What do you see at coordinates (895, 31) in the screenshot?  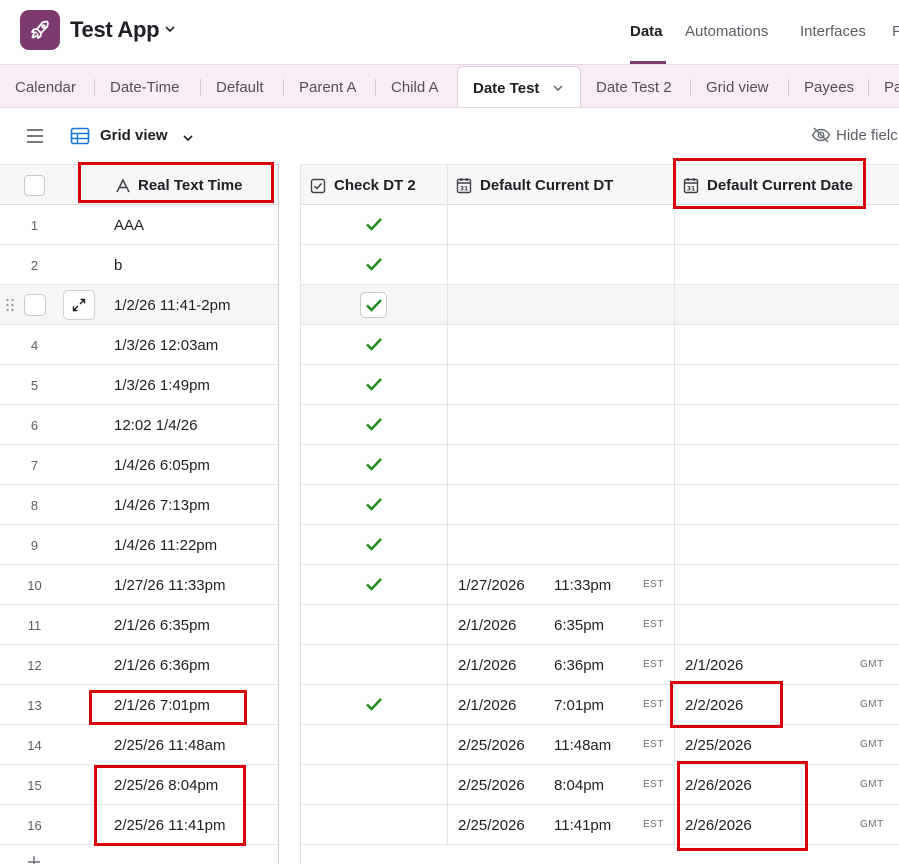 I see `nav-forms: F` at bounding box center [895, 31].